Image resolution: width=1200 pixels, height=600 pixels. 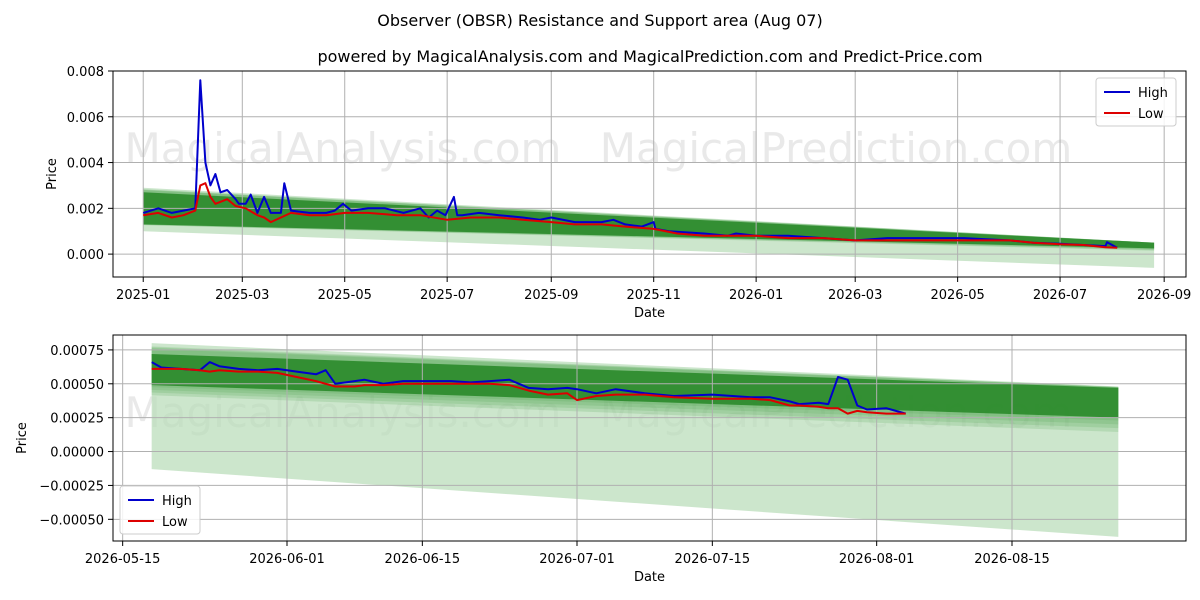 I want to click on x-tick-label: 2025-01, so click(x=143, y=295).